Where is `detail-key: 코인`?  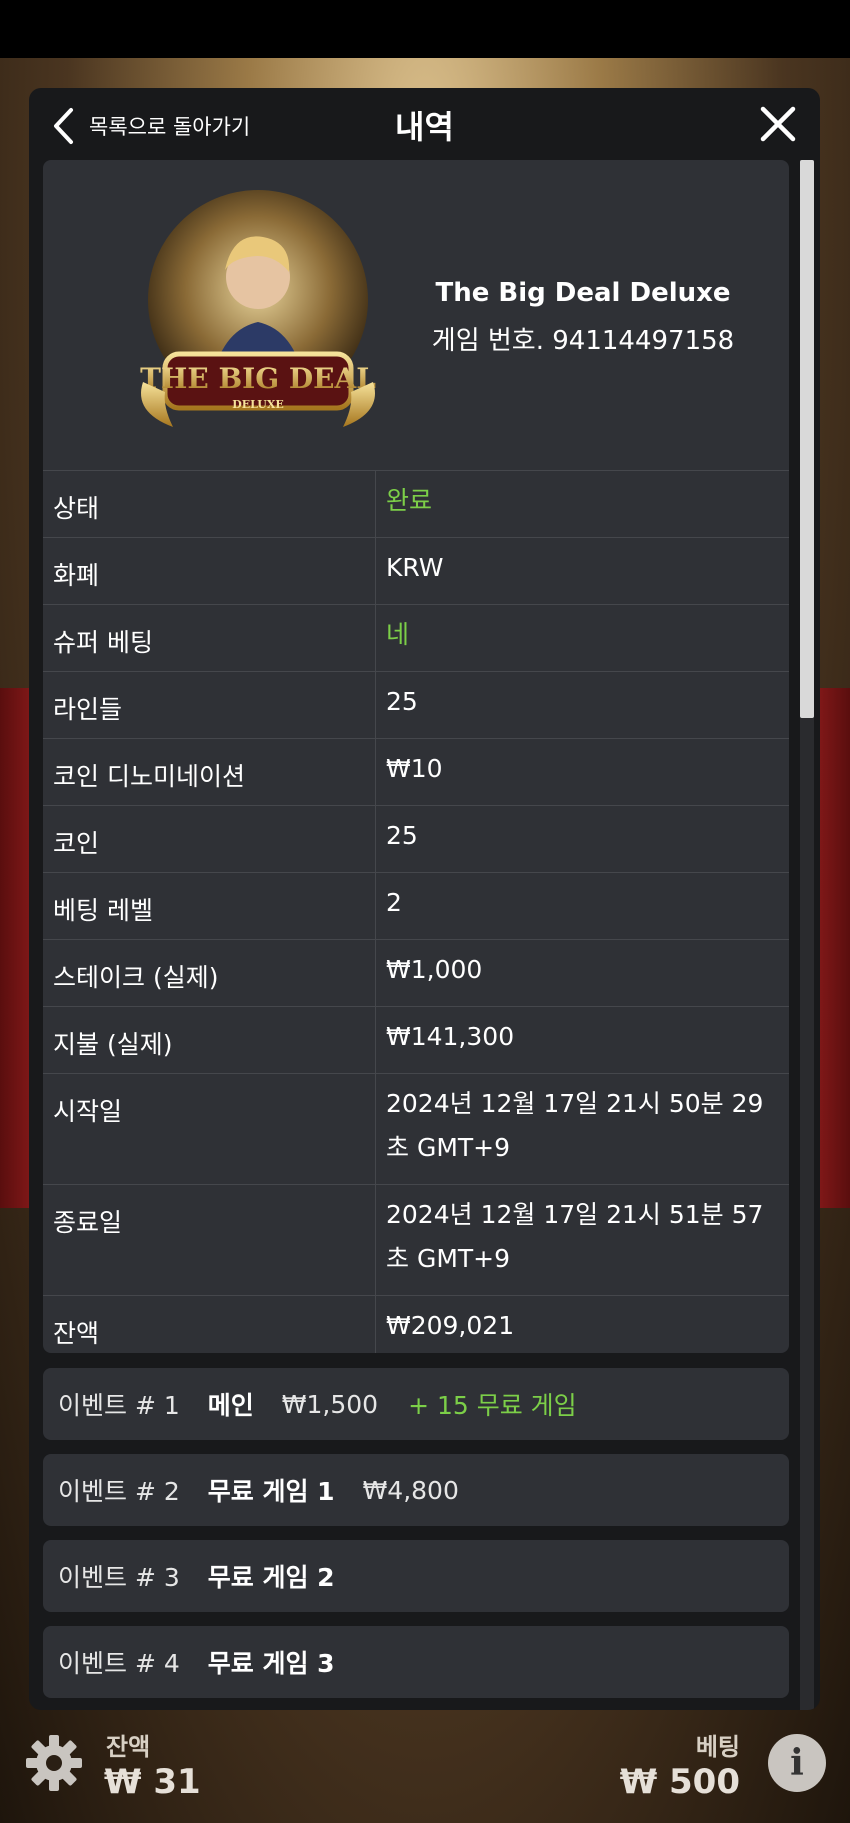
detail-key: 코인 is located at coordinates (209, 839).